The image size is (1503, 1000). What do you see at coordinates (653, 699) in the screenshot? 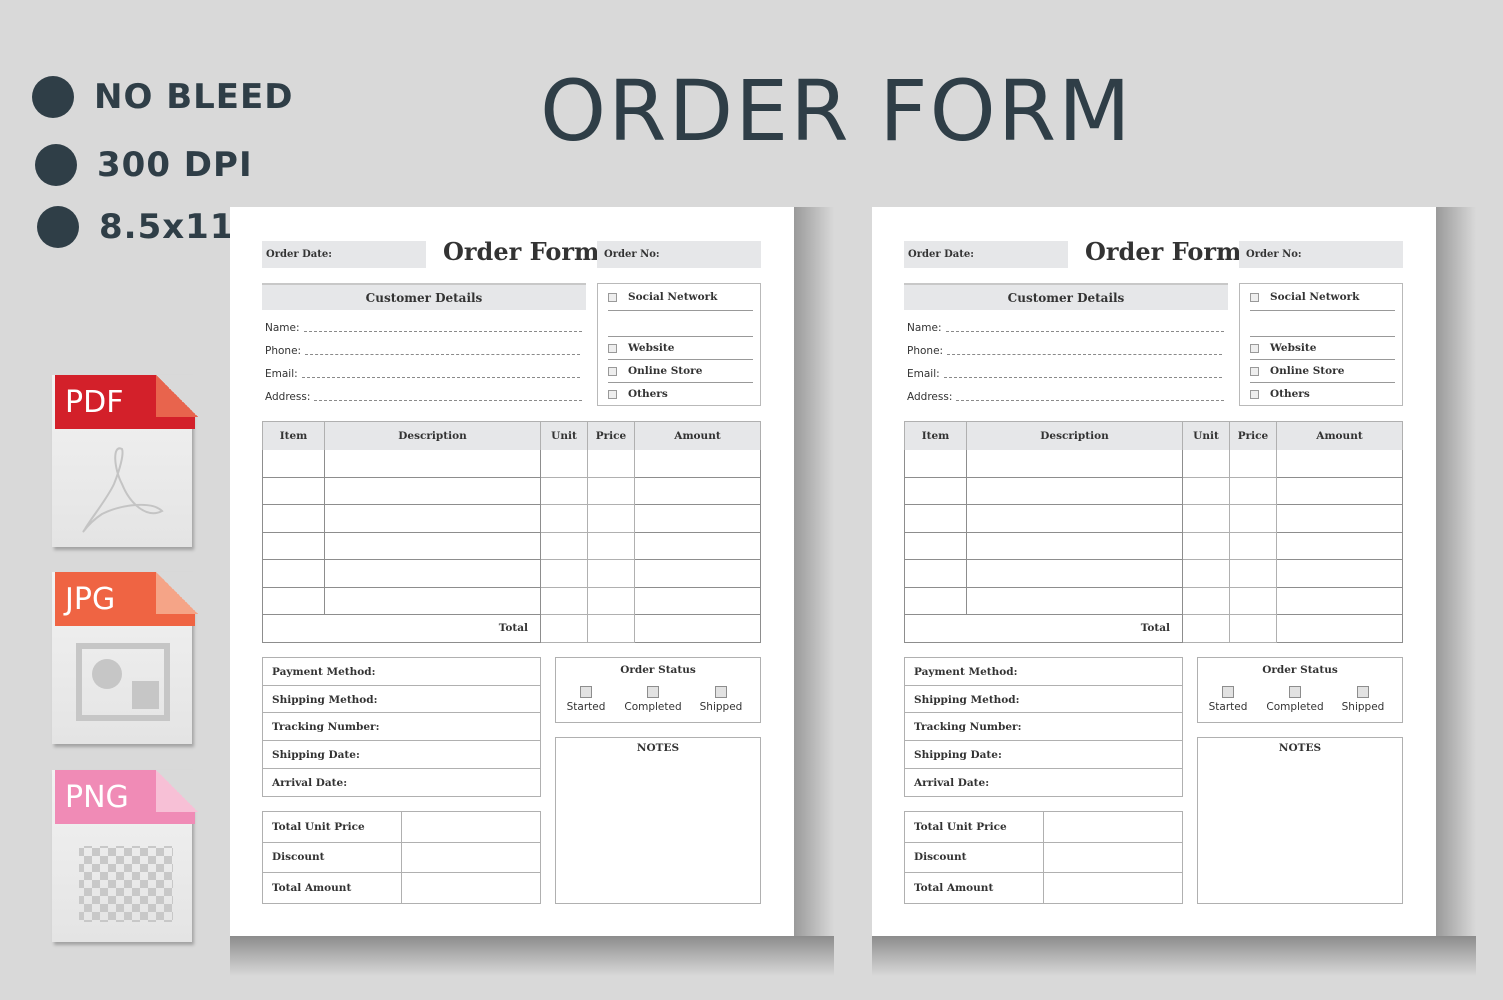
I see `status-completed: Completed` at bounding box center [653, 699].